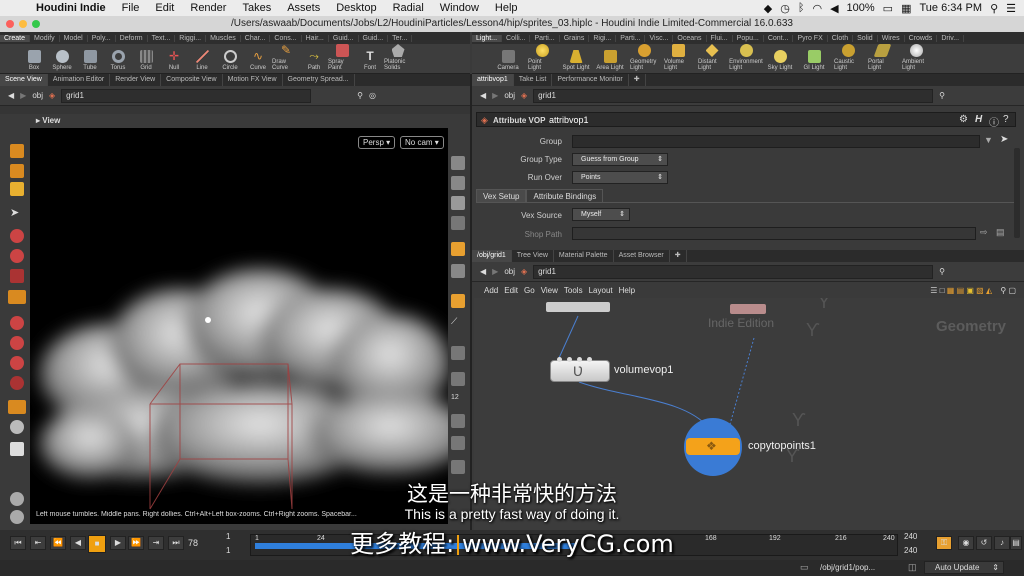 The image size is (1024, 576). Describe the element at coordinates (891, 38) in the screenshot. I see `shelf-tab: Wires` at that location.